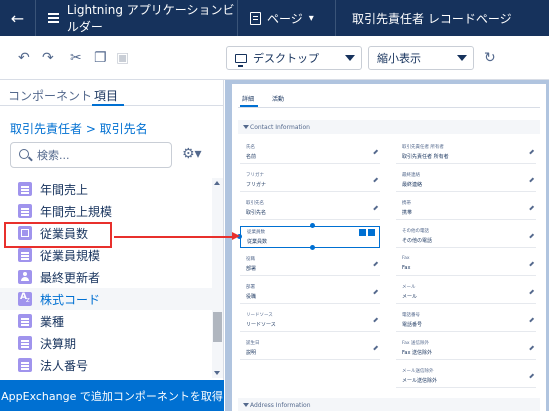 The height and width of the screenshot is (411, 549). Describe the element at coordinates (217, 327) in the screenshot. I see `scrollbar-thumb` at that location.